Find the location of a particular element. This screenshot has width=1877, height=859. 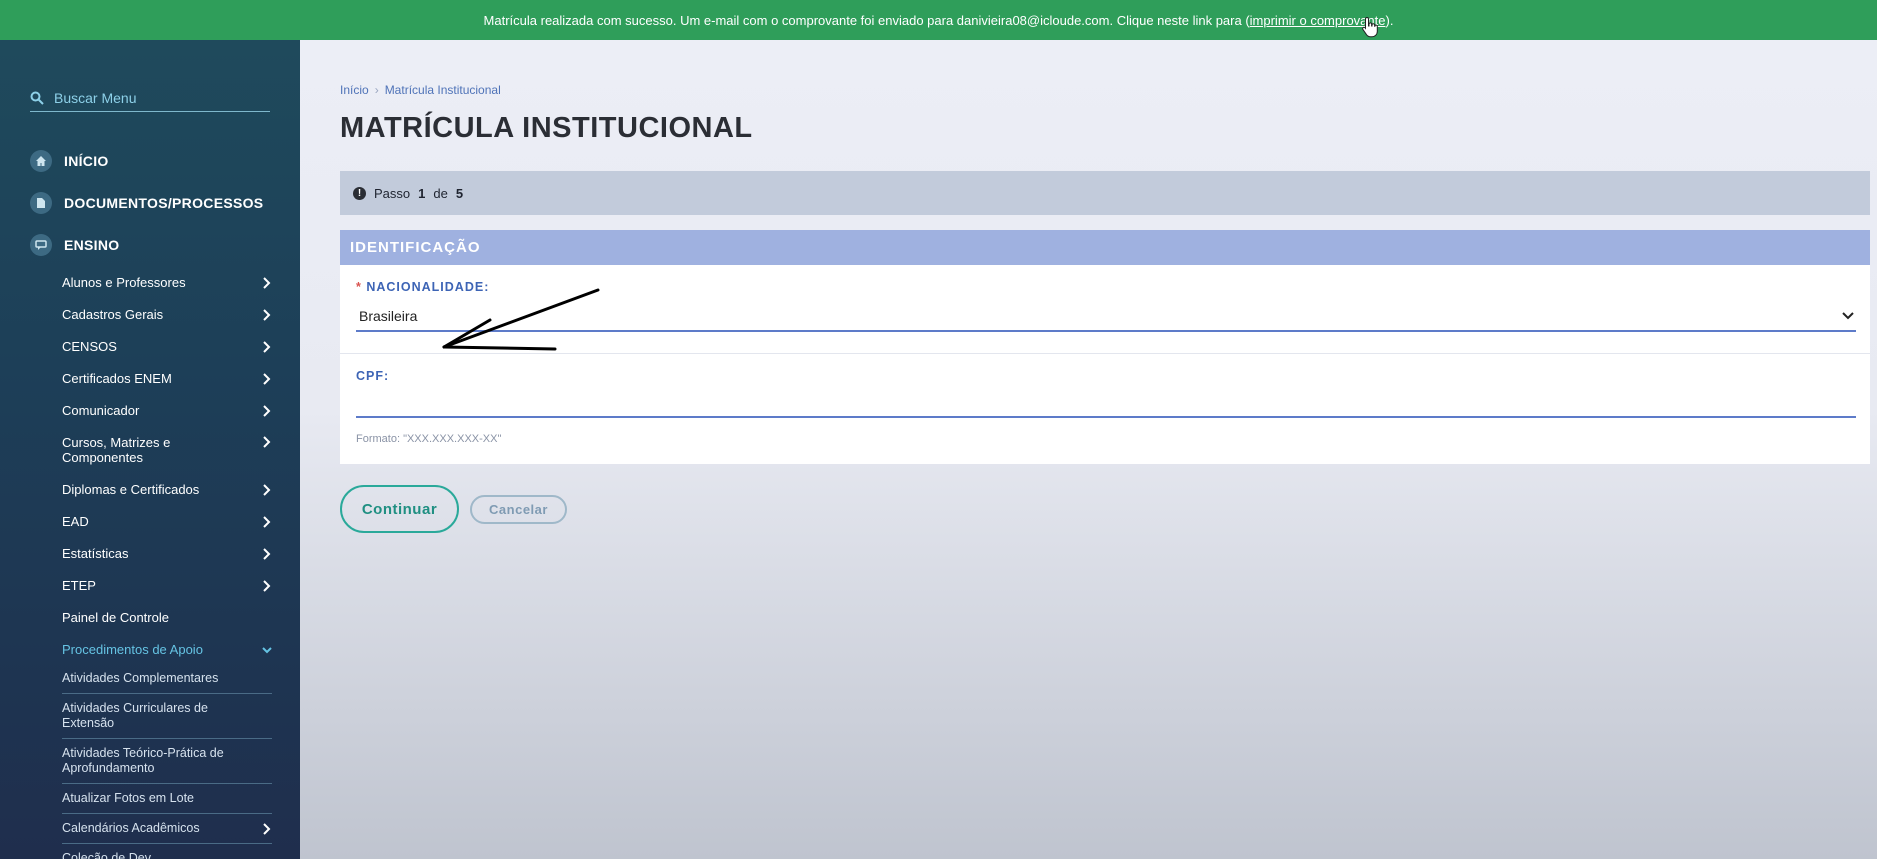

step-total: 5 is located at coordinates (459, 193).